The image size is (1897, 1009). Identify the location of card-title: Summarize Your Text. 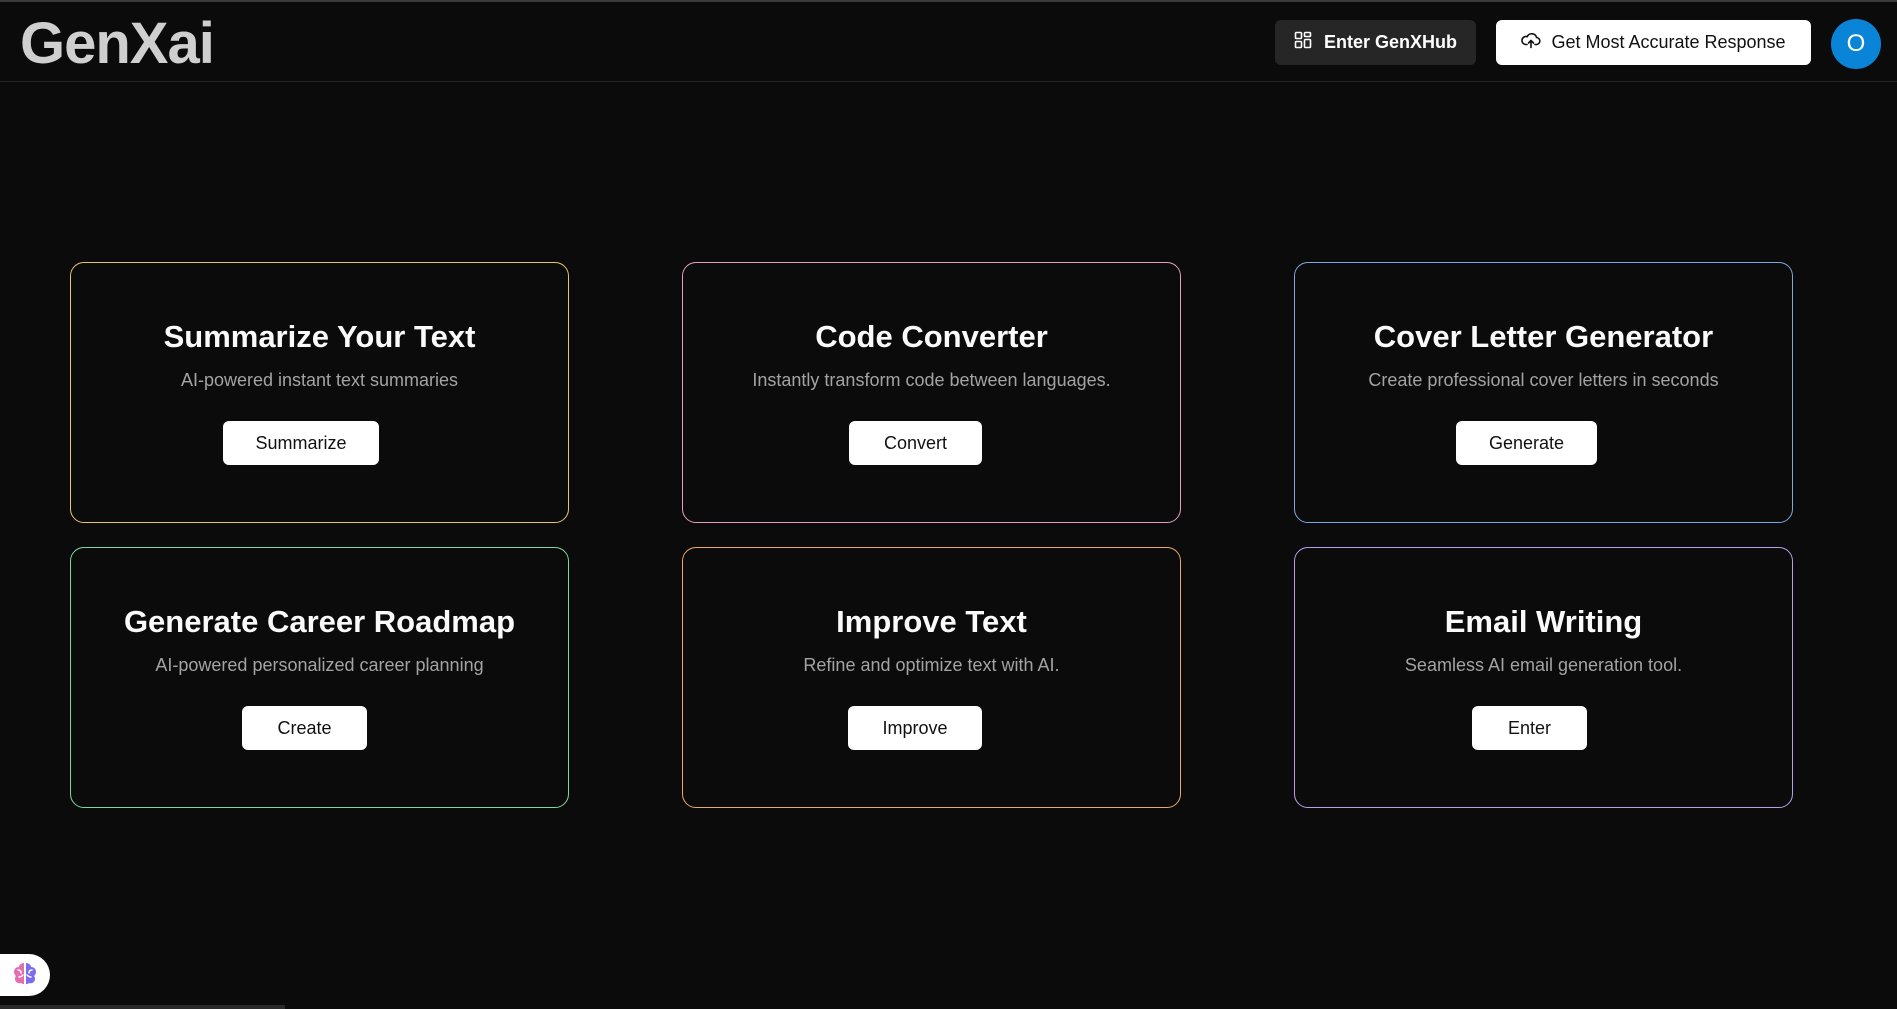
(319, 336).